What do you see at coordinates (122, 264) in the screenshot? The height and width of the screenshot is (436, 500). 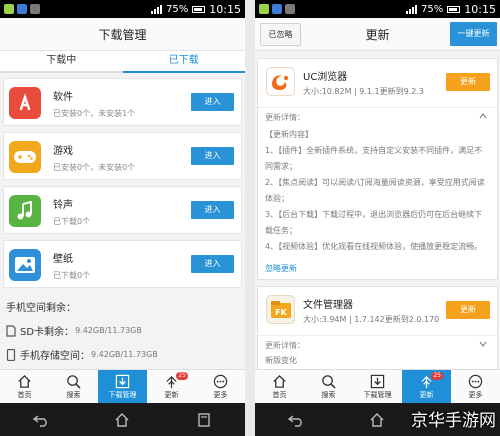 I see `category-wallpapers: 壁纸 已下载0个 进入` at bounding box center [122, 264].